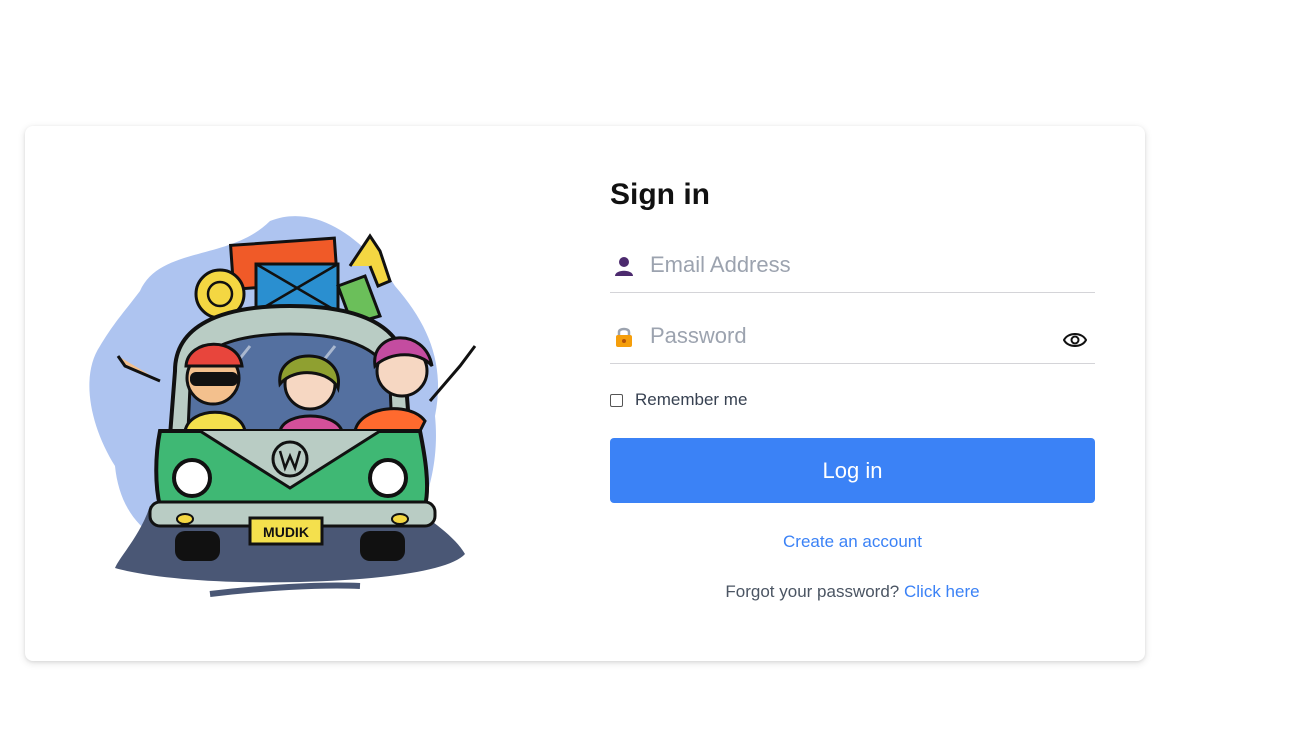 The height and width of the screenshot is (745, 1289). I want to click on eye-icon, so click(1075, 340).